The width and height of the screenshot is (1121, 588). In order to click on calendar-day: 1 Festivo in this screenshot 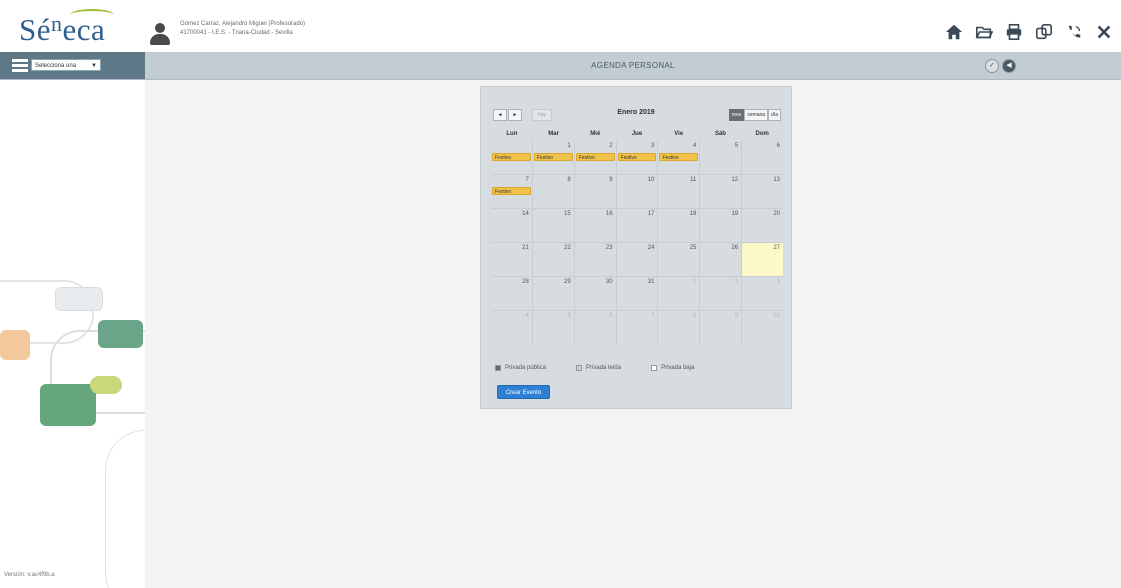, I will do `click(552, 157)`.